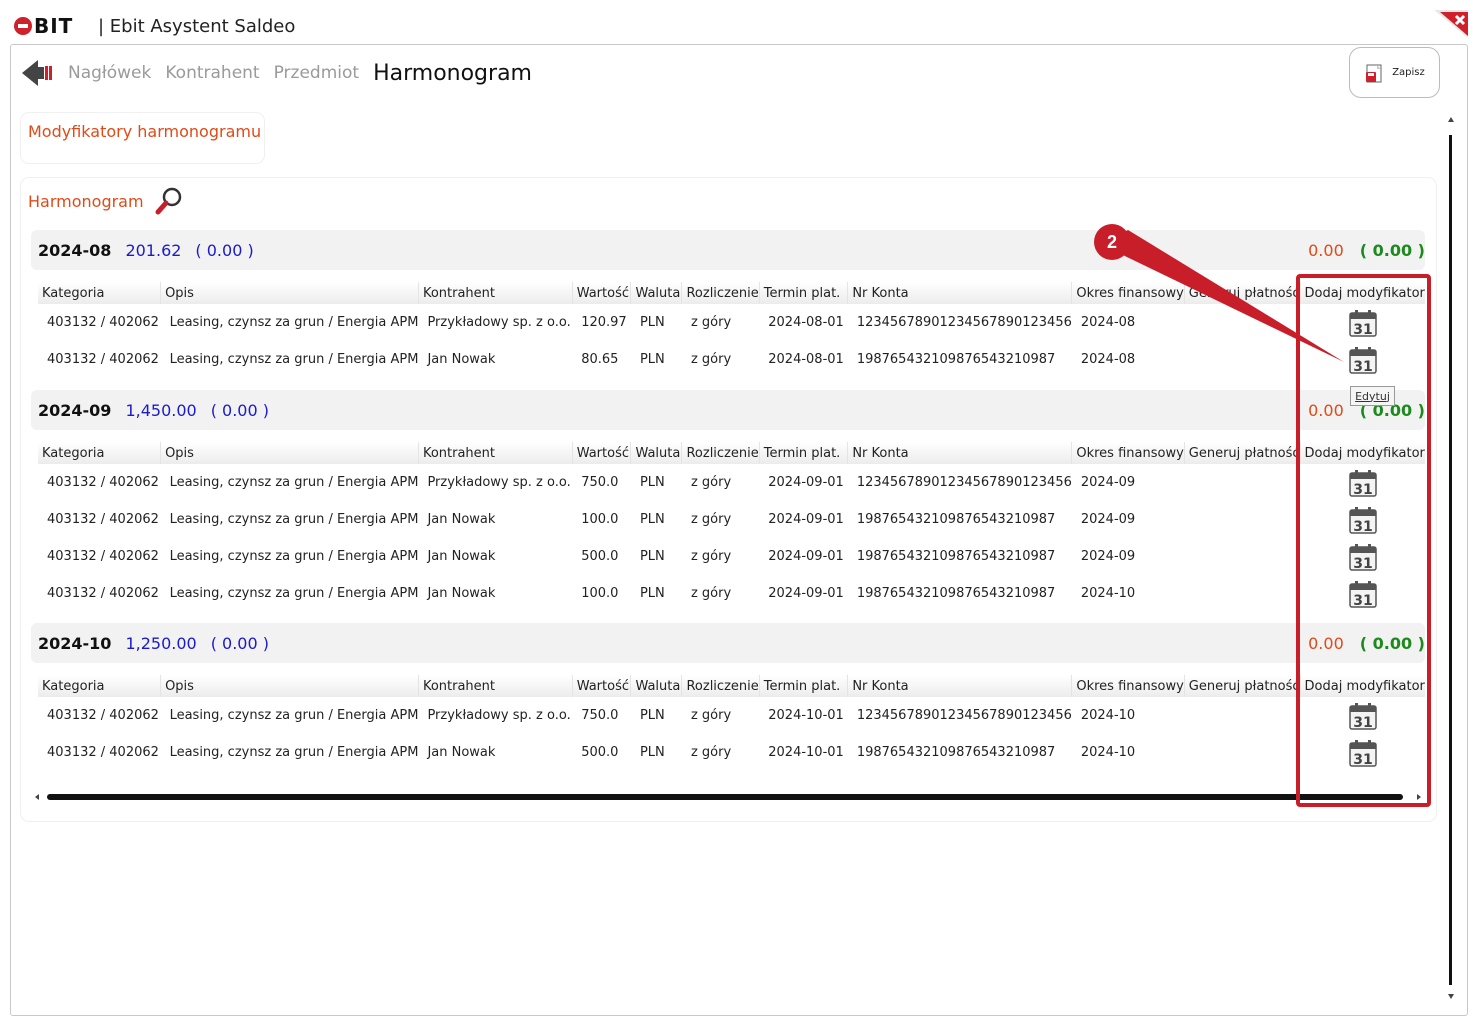  What do you see at coordinates (144, 131) in the screenshot?
I see `modifiers-title: Modyfikatory harmonogramu` at bounding box center [144, 131].